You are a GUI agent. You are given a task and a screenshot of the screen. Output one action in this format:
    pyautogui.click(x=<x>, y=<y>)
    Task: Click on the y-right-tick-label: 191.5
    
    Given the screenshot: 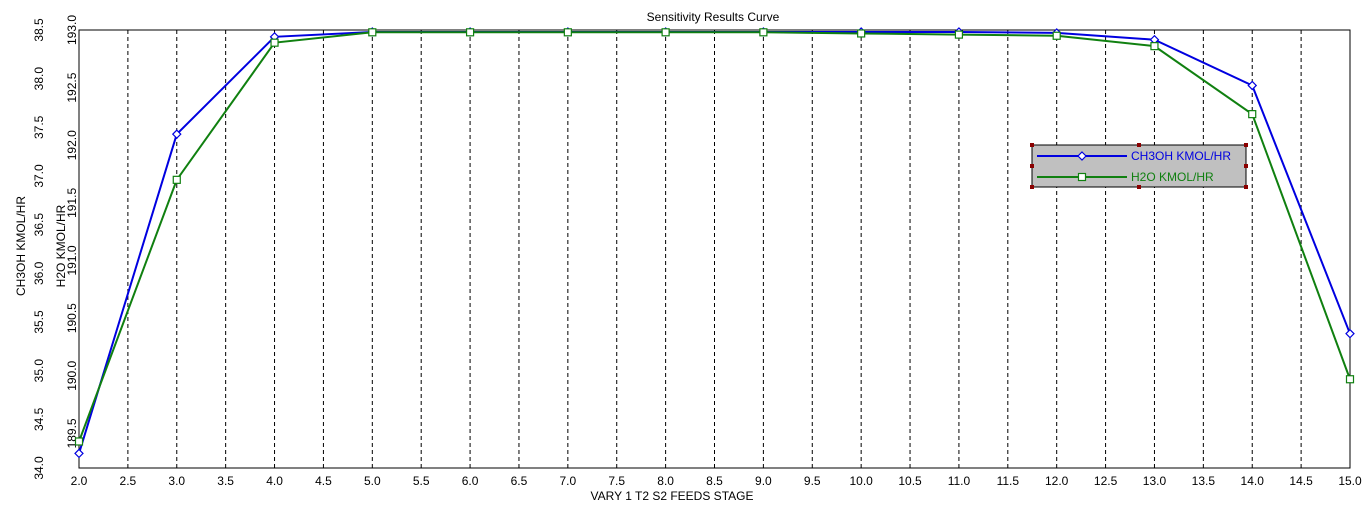 What is the action you would take?
    pyautogui.click(x=72, y=203)
    